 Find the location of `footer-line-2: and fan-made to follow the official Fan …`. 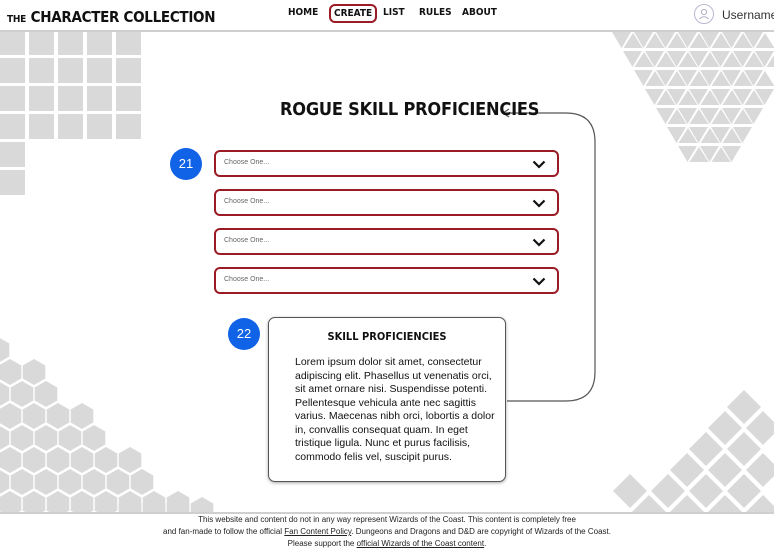

footer-line-2: and fan-made to follow the official Fan … is located at coordinates (387, 532).